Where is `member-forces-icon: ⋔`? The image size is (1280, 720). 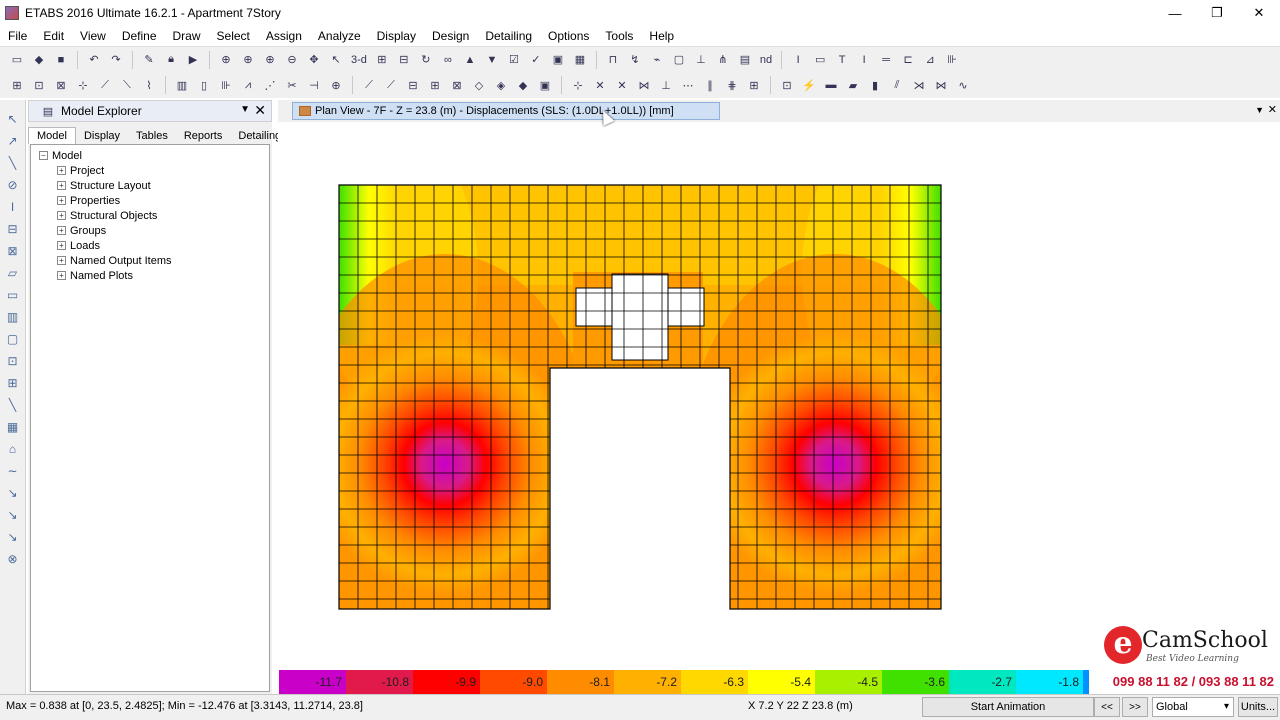 member-forces-icon: ⋔ is located at coordinates (723, 60).